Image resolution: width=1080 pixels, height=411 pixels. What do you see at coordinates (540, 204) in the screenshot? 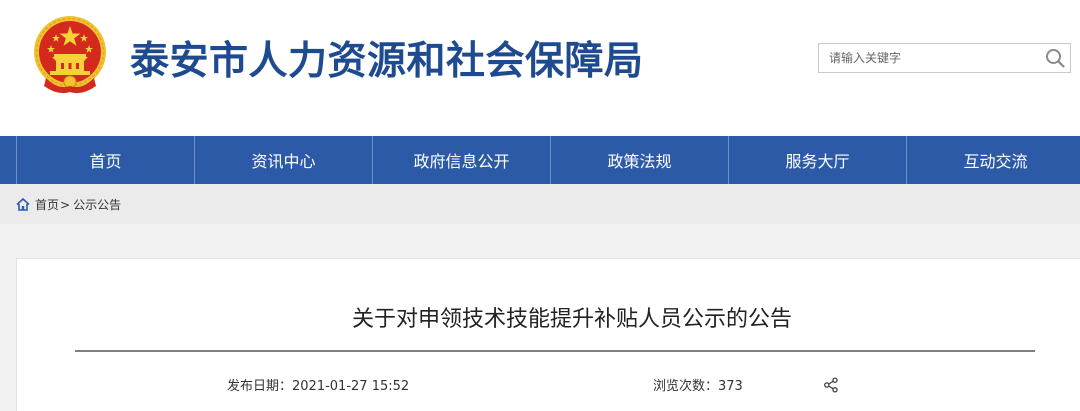
I see `breadcrumb-bar: 首页 > 公示公告` at bounding box center [540, 204].